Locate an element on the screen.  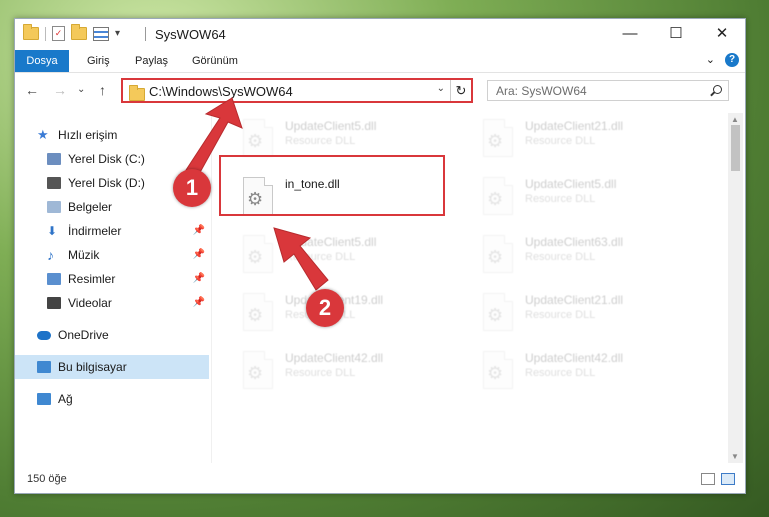
videos-icon is located at coordinates (54, 303).